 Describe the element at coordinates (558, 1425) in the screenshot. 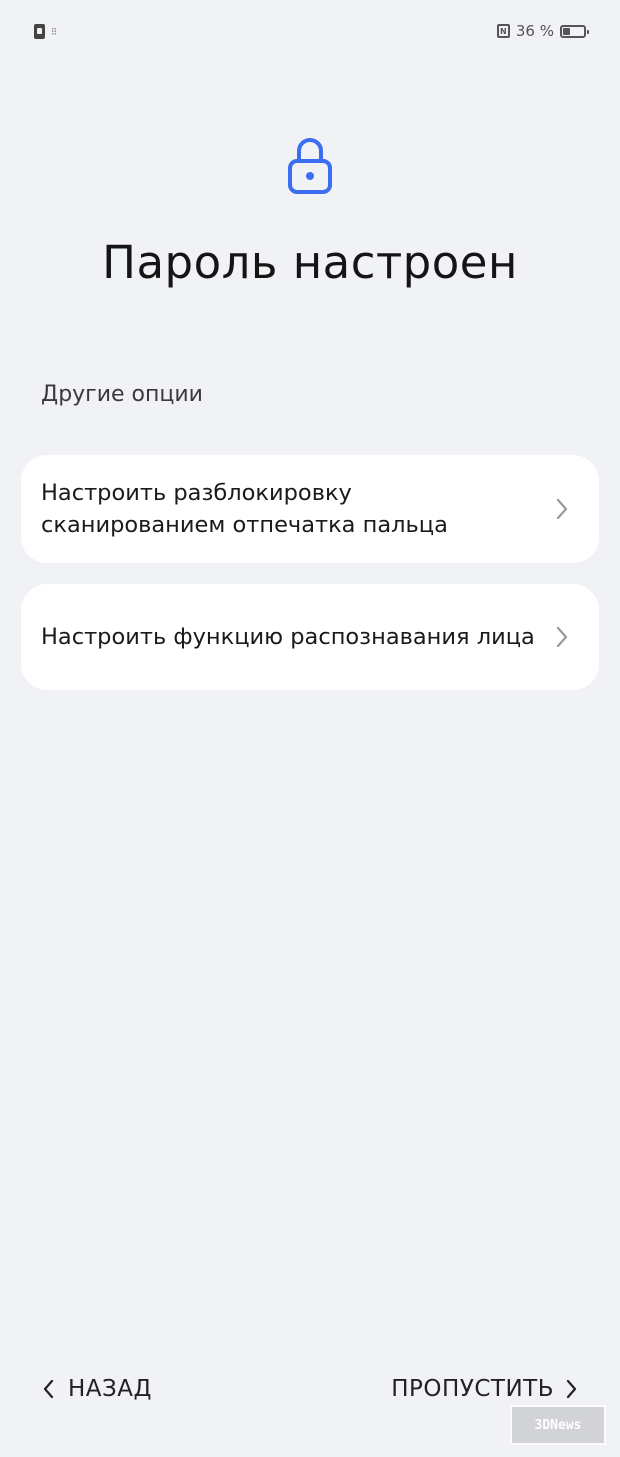

I see `watermark-logo: 3DNews` at that location.